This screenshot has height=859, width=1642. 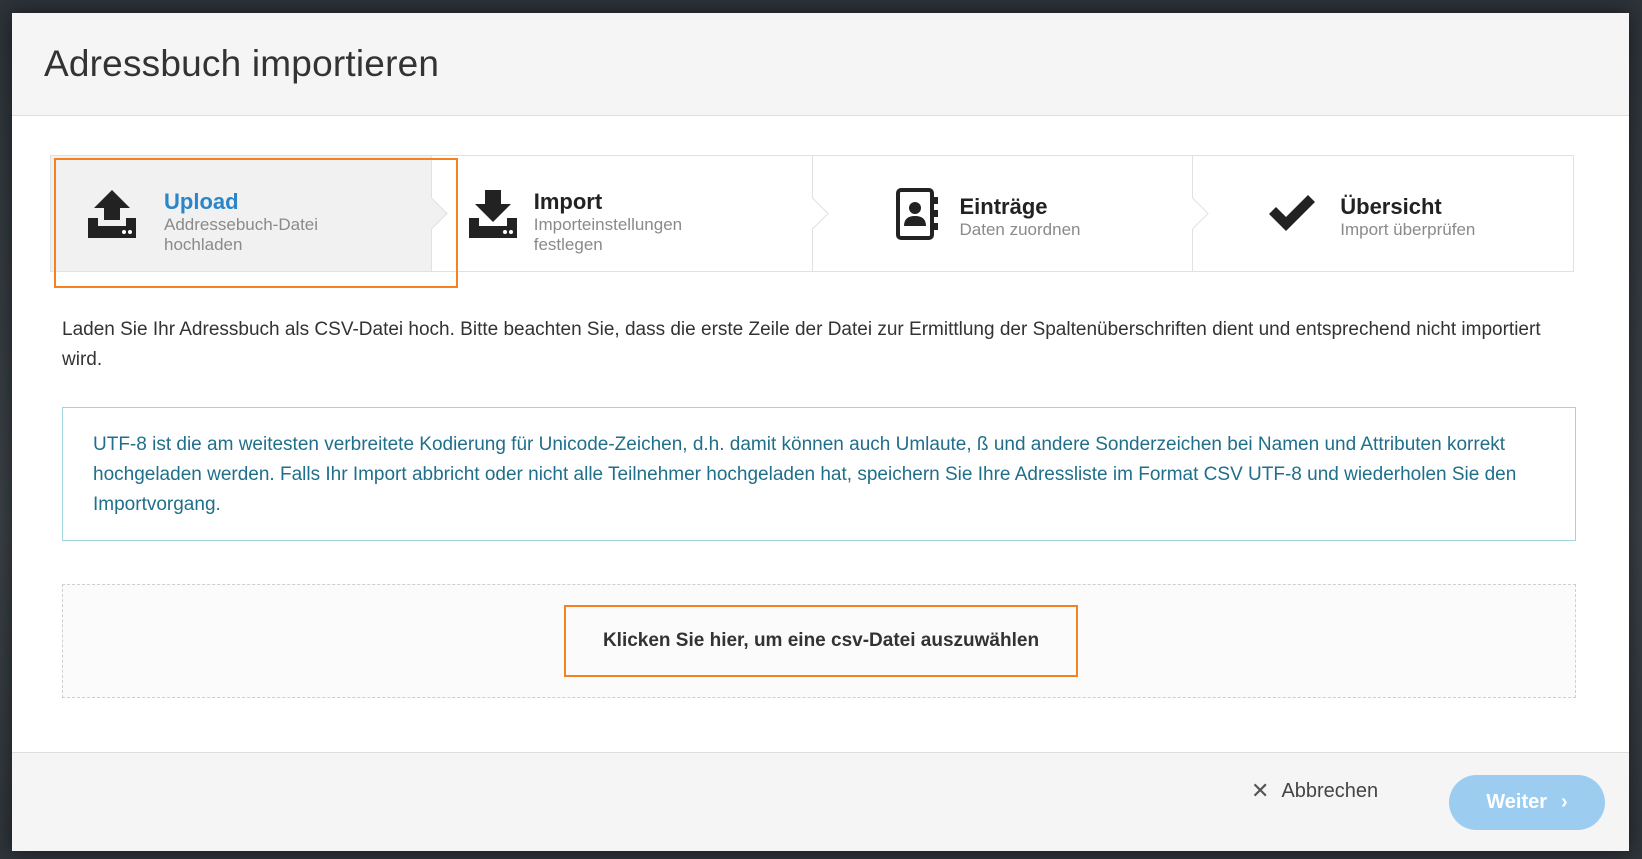 What do you see at coordinates (201, 201) in the screenshot?
I see `step-title: Upload` at bounding box center [201, 201].